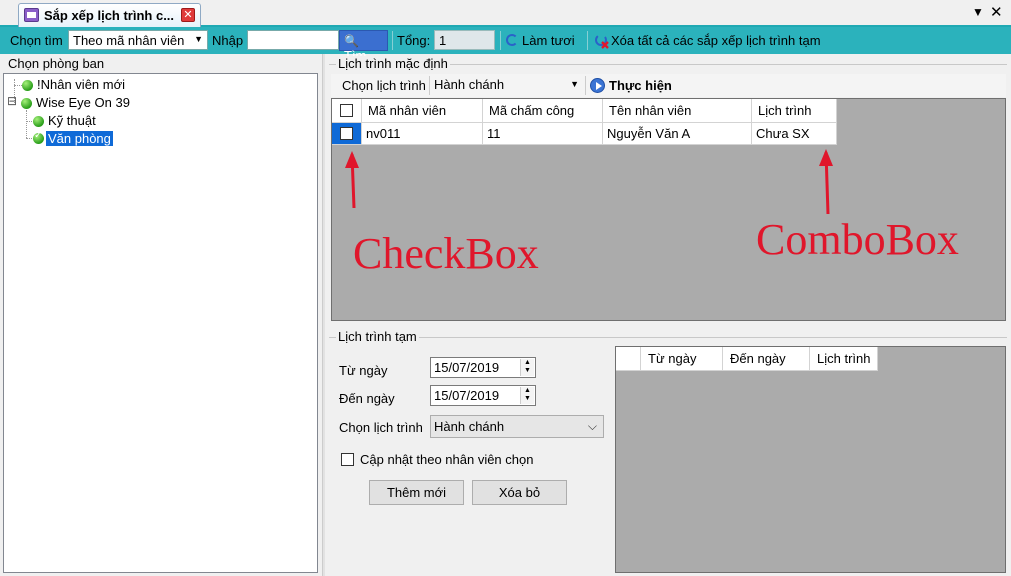  I want to click on select-all-header, so click(347, 111).